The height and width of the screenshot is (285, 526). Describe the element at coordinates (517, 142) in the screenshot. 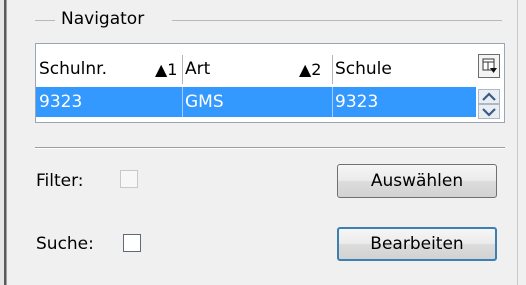

I see `panel-right-border` at that location.